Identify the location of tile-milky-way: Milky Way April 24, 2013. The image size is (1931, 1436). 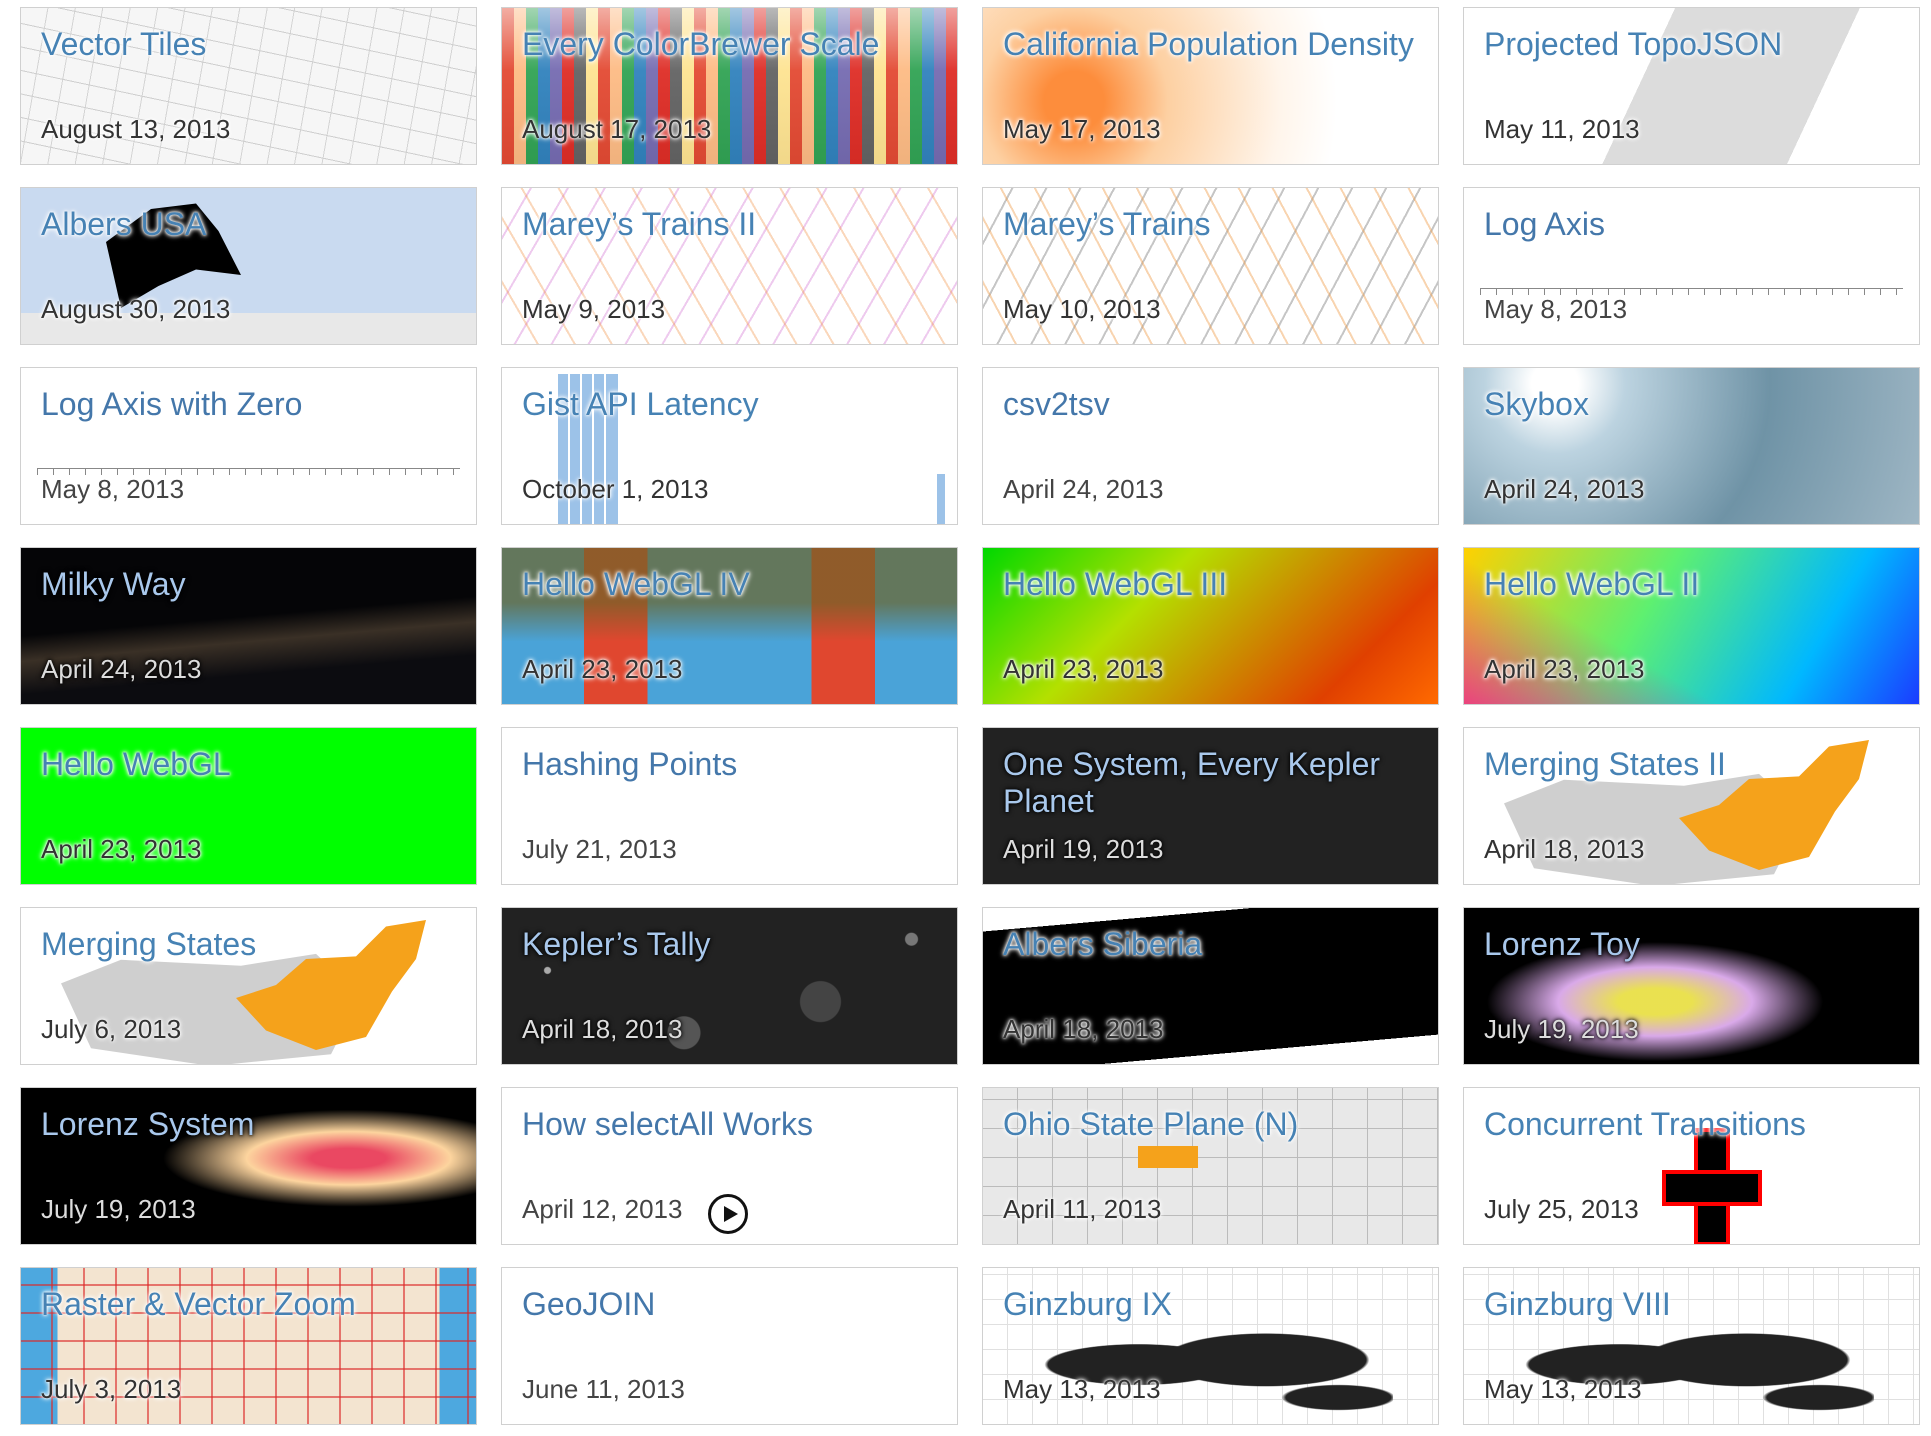
(248, 626).